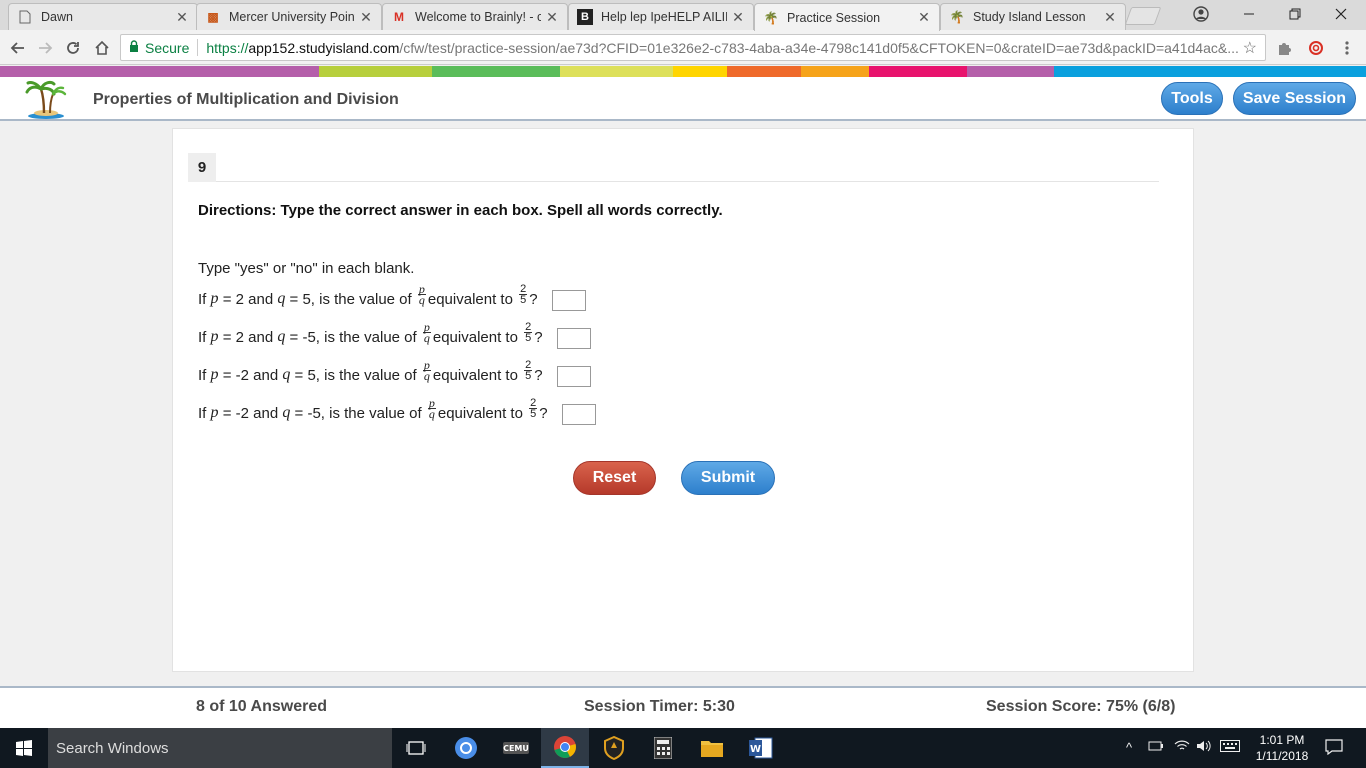 The image size is (1366, 768). I want to click on gmail-icon: M, so click(399, 17).